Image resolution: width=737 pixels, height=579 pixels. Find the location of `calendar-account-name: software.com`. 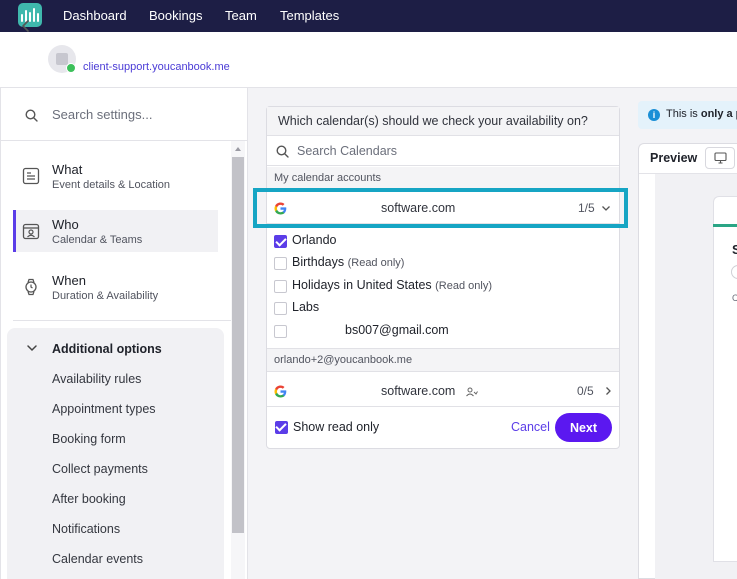

calendar-account-name: software.com is located at coordinates (418, 391).